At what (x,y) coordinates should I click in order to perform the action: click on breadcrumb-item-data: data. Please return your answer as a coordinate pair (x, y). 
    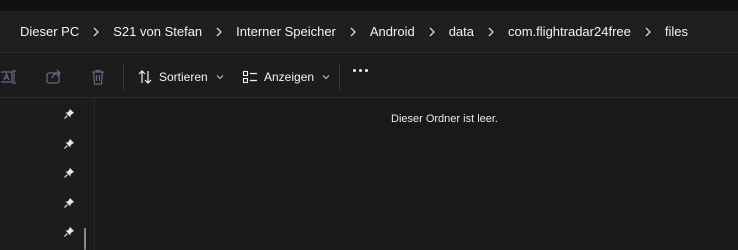
    Looking at the image, I should click on (461, 31).